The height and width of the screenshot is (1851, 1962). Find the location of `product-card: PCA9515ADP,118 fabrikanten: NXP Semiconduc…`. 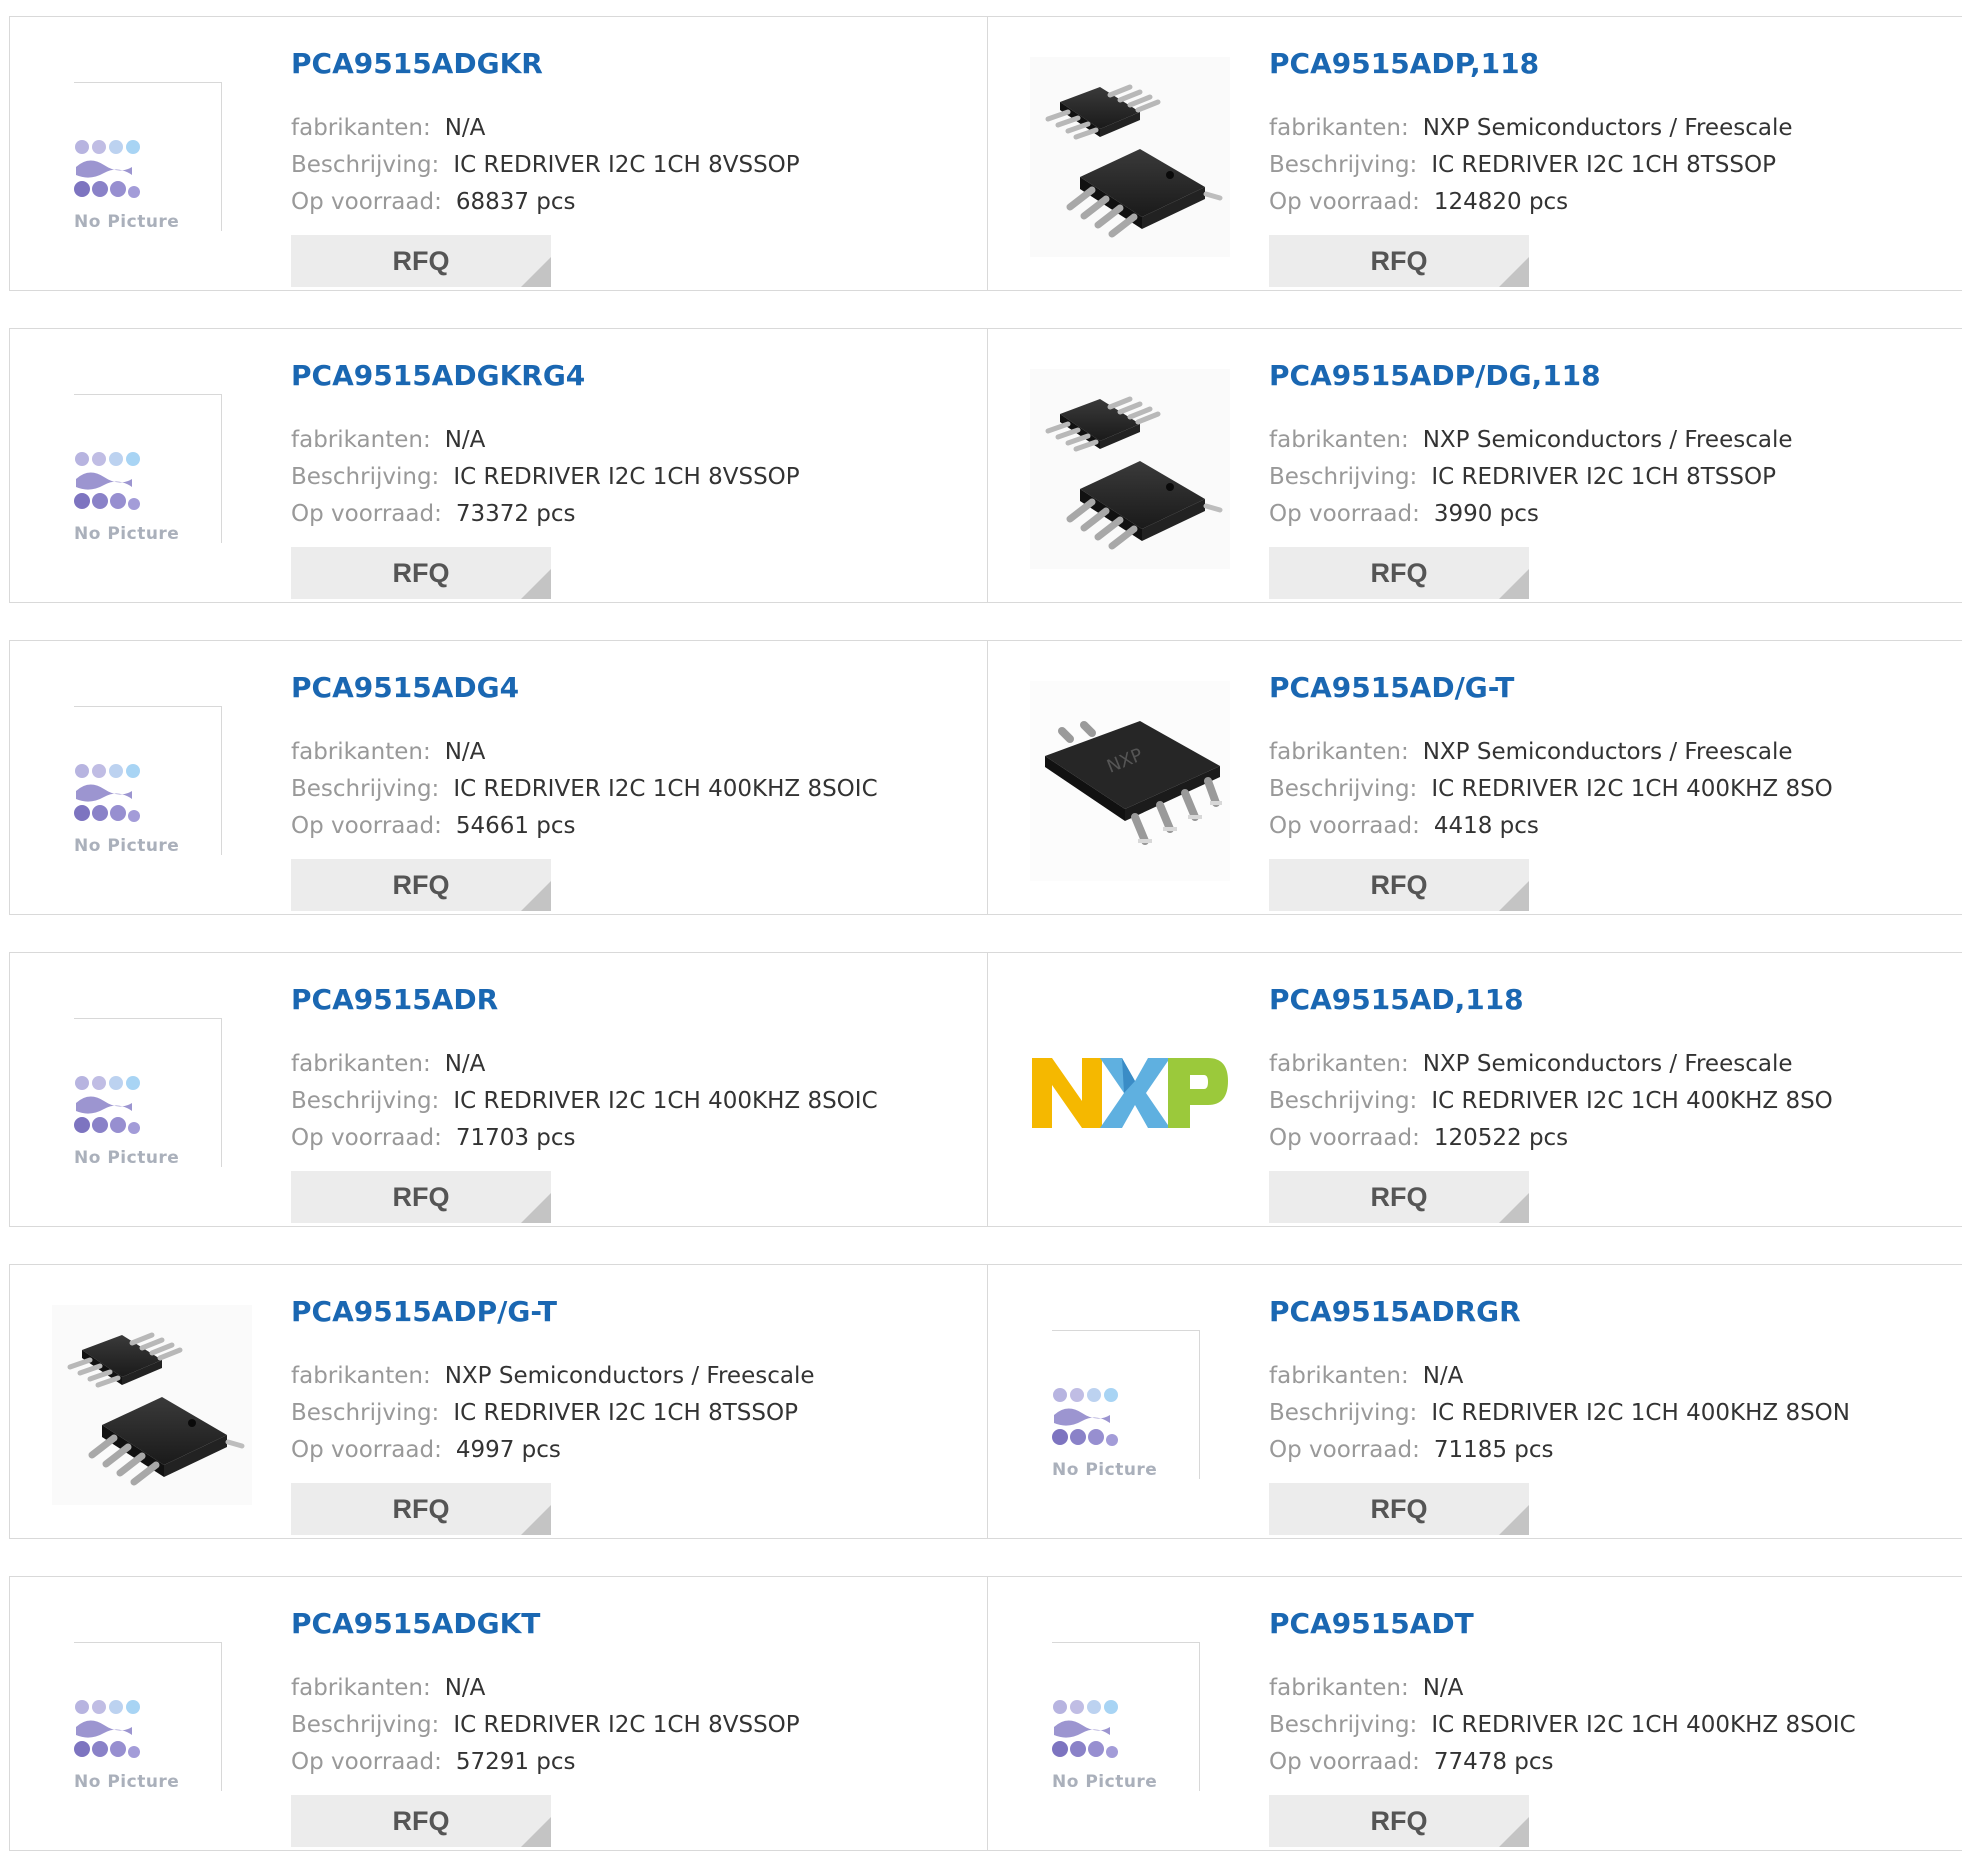

product-card: PCA9515ADP,118 fabrikanten: NXP Semiconduc… is located at coordinates (1475, 153).